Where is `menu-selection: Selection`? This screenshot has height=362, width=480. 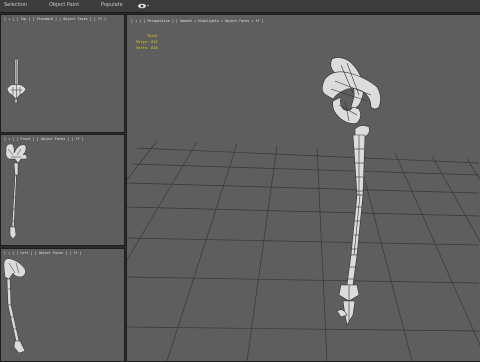 menu-selection: Selection is located at coordinates (15, 5).